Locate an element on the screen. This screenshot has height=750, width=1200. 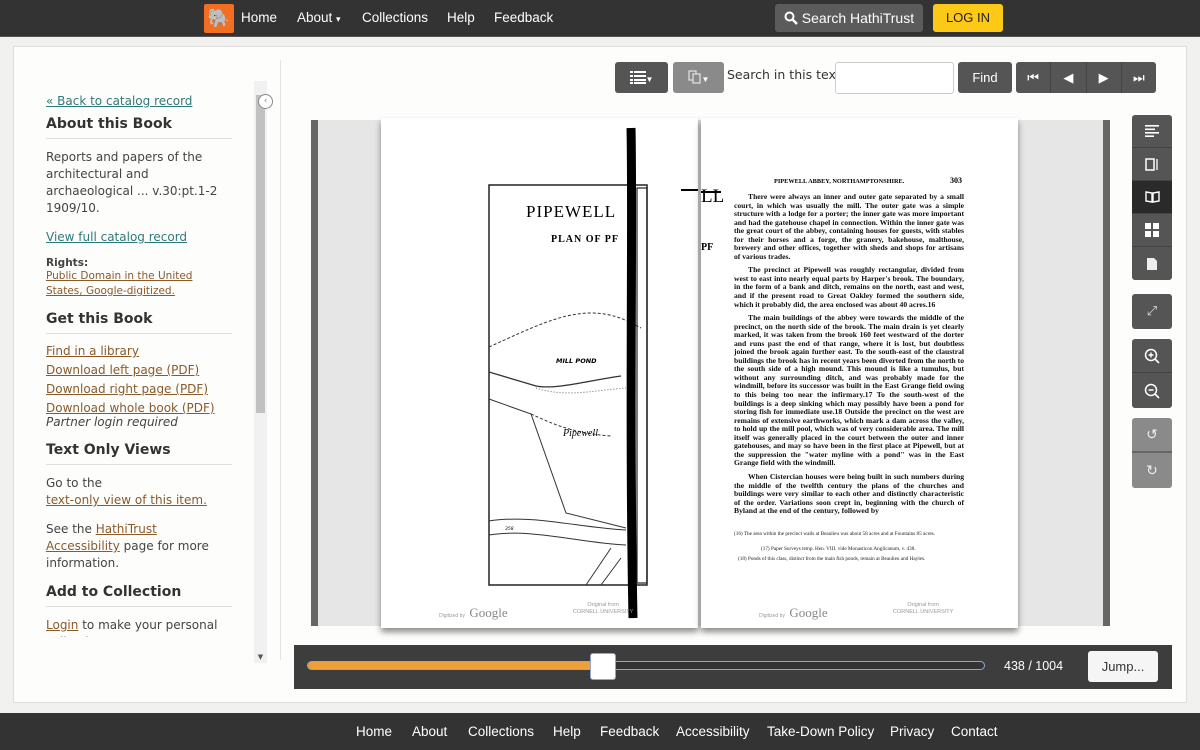
nav-home: Home is located at coordinates (259, 17).